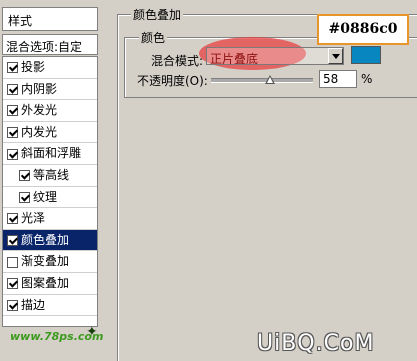 The image size is (417, 361). I want to click on style-list-item-label: 图案叠加, so click(45, 282).